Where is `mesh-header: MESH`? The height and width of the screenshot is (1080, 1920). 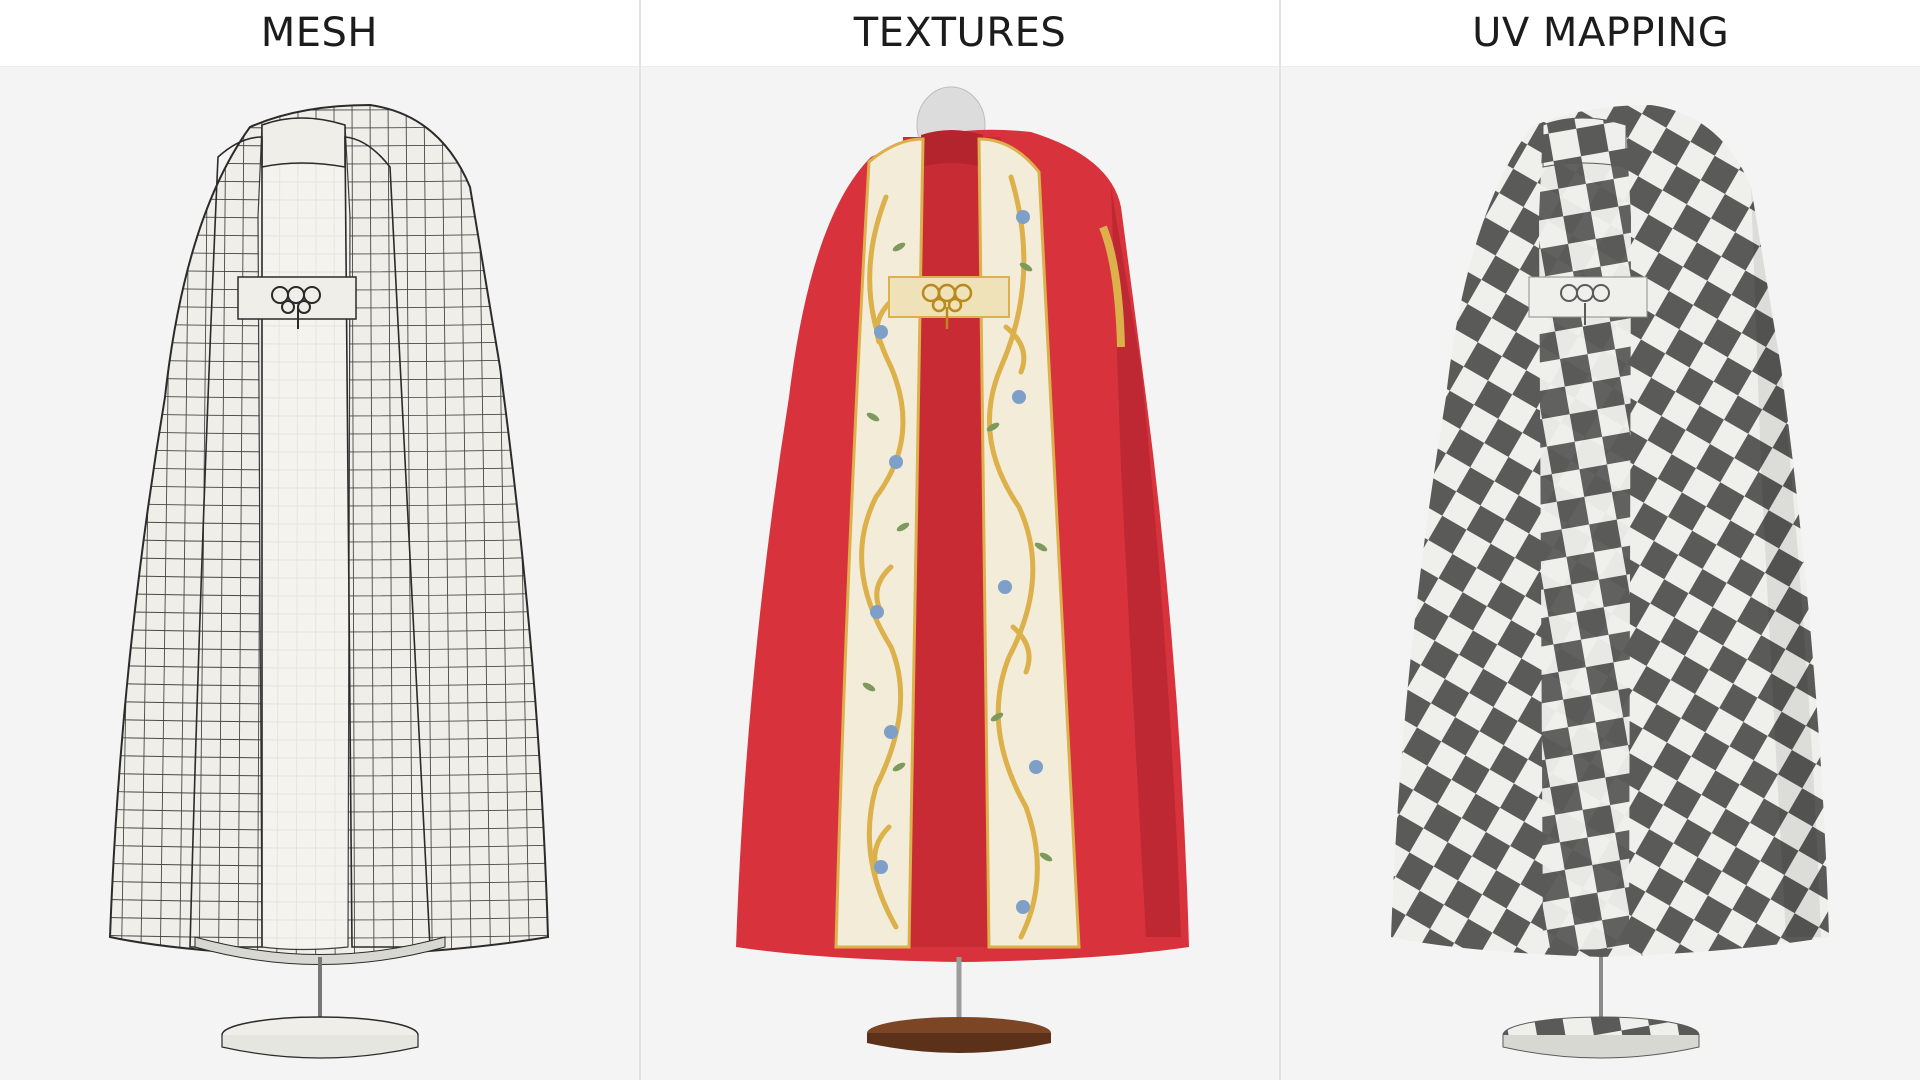
mesh-header: MESH is located at coordinates (319, 33).